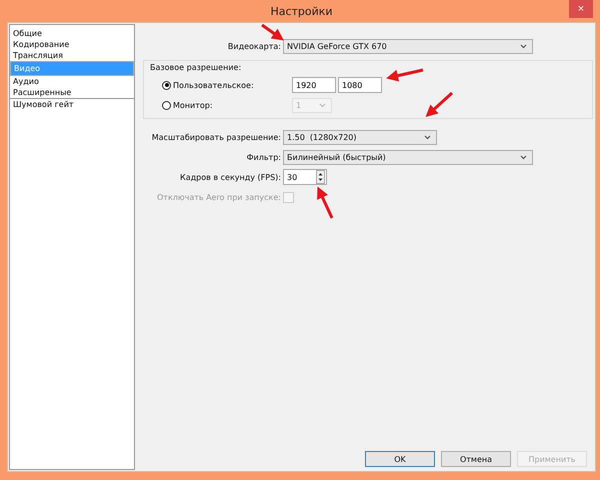  What do you see at coordinates (72, 92) in the screenshot?
I see `sidebar-item: Расширенные` at bounding box center [72, 92].